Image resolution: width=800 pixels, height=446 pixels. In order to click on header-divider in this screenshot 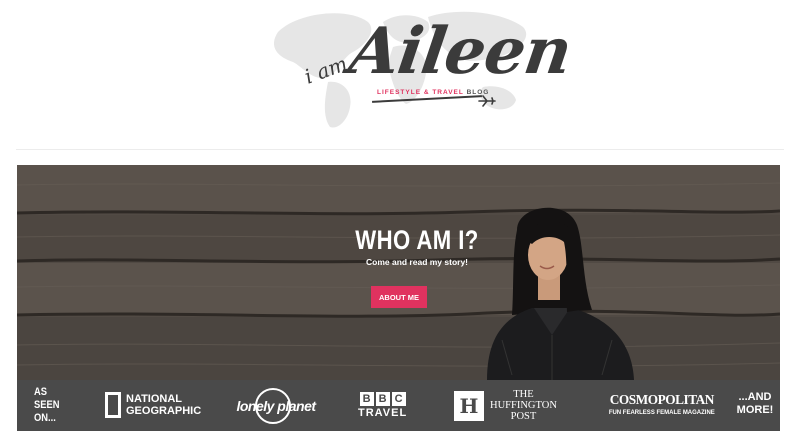, I will do `click(400, 149)`.